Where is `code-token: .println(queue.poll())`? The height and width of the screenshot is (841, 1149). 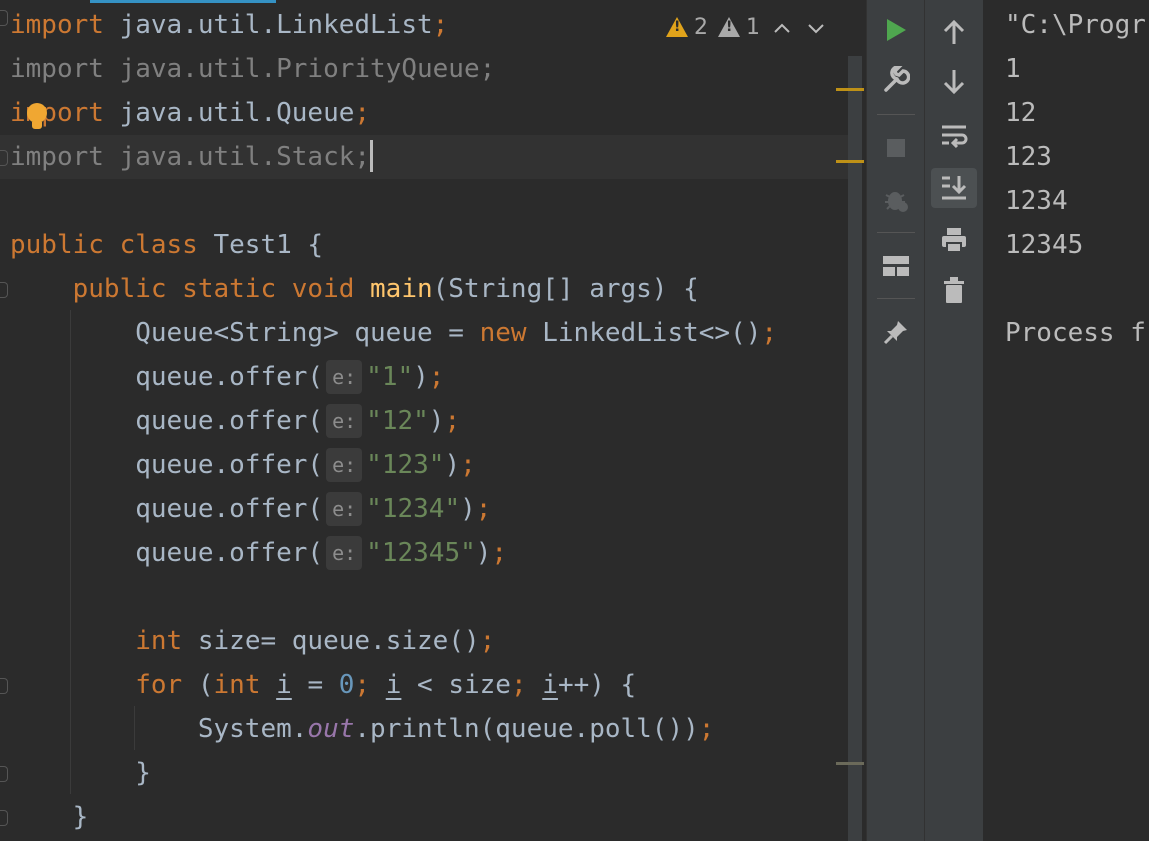
code-token: .println(queue.poll()) is located at coordinates (526, 729).